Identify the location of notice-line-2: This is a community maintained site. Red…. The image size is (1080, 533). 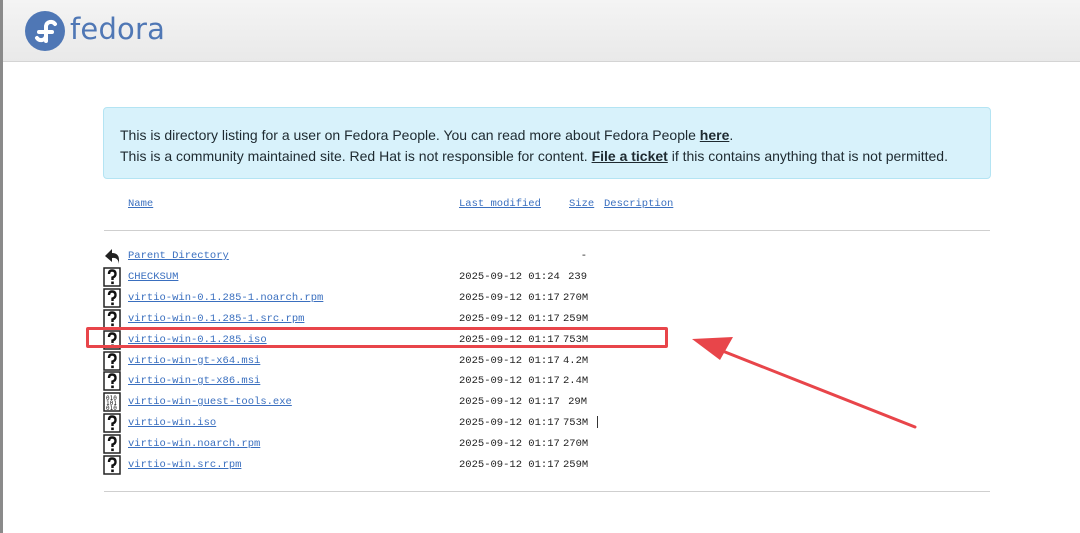
(555, 156).